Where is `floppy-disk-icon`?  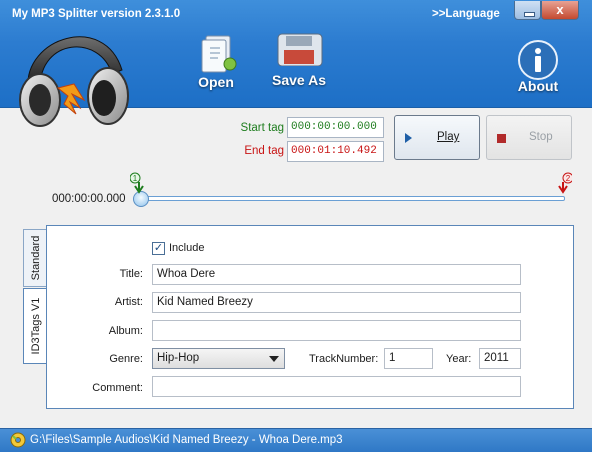
floppy-disk-icon is located at coordinates (300, 49).